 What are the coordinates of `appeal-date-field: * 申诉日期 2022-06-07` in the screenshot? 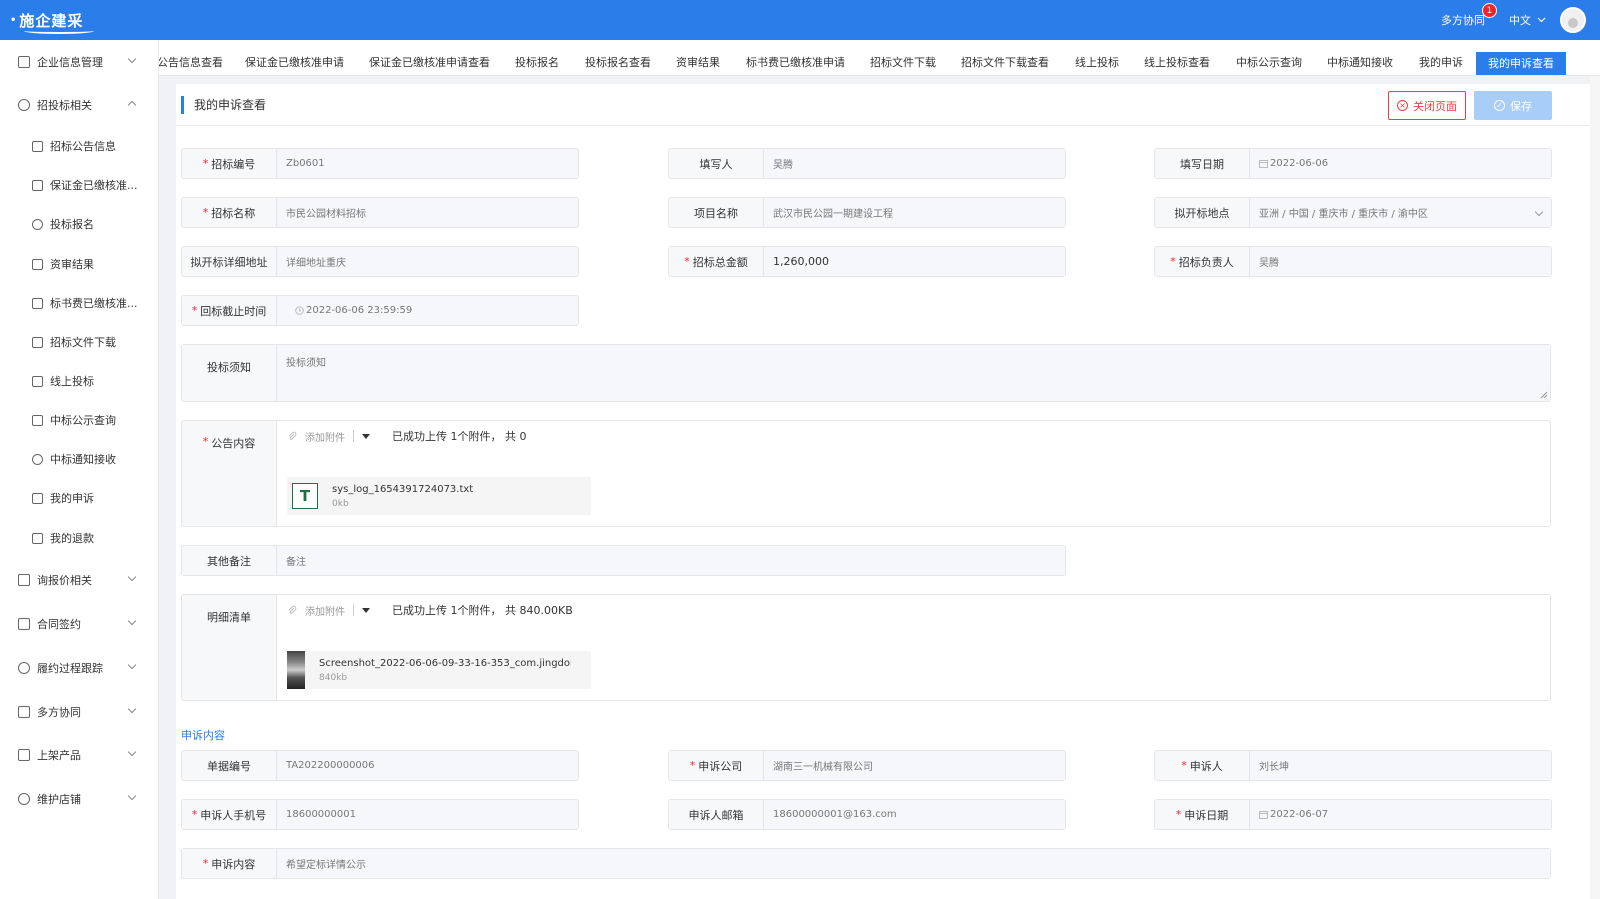 It's located at (1353, 814).